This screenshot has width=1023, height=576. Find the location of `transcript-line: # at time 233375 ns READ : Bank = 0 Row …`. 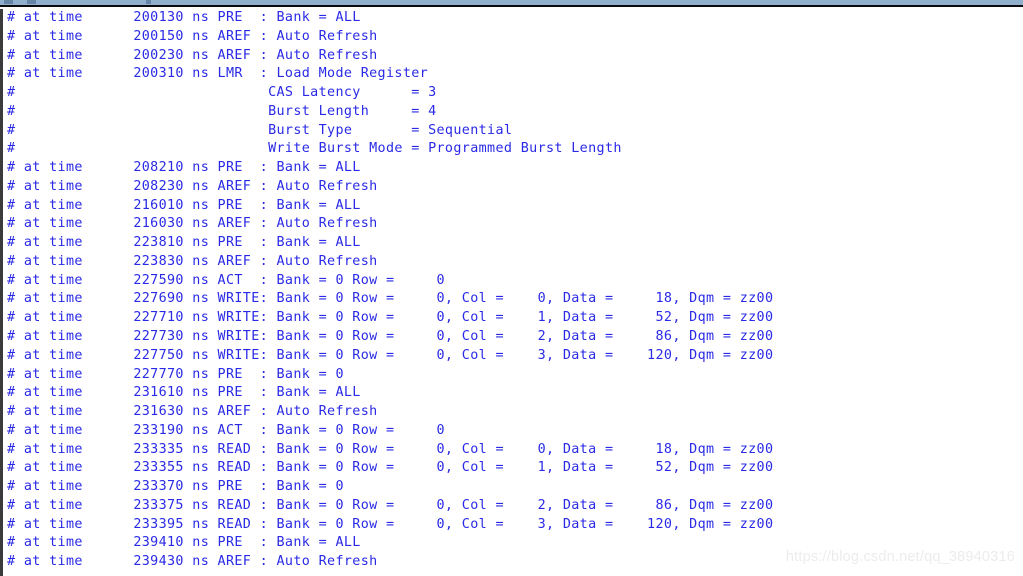

transcript-line: # at time 233375 ns READ : Bank = 0 Row … is located at coordinates (390, 505).